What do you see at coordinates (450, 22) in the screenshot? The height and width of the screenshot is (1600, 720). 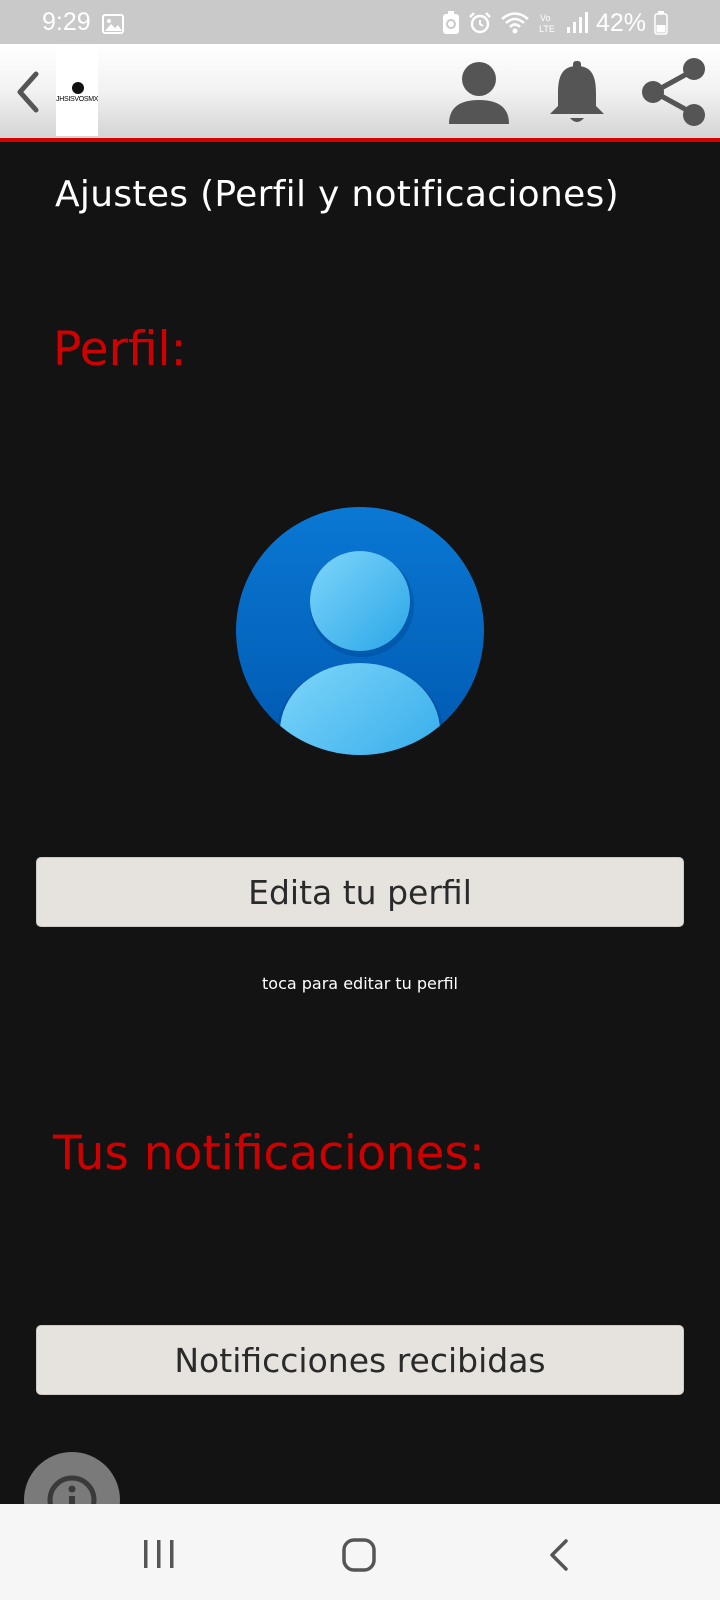 I see `battery-saver-icon` at bounding box center [450, 22].